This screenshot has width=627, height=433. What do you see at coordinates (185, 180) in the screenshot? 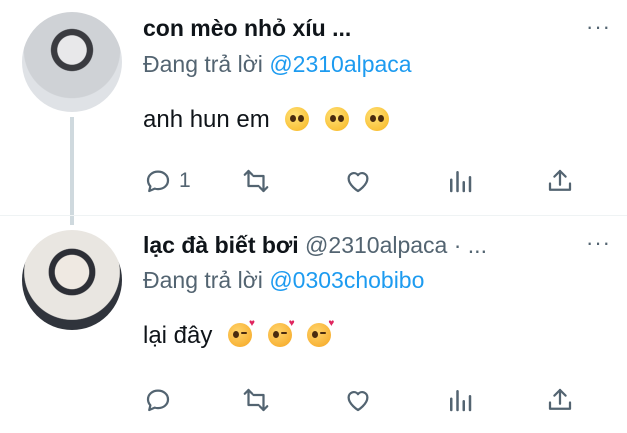
I see `reply-count: 1` at bounding box center [185, 180].